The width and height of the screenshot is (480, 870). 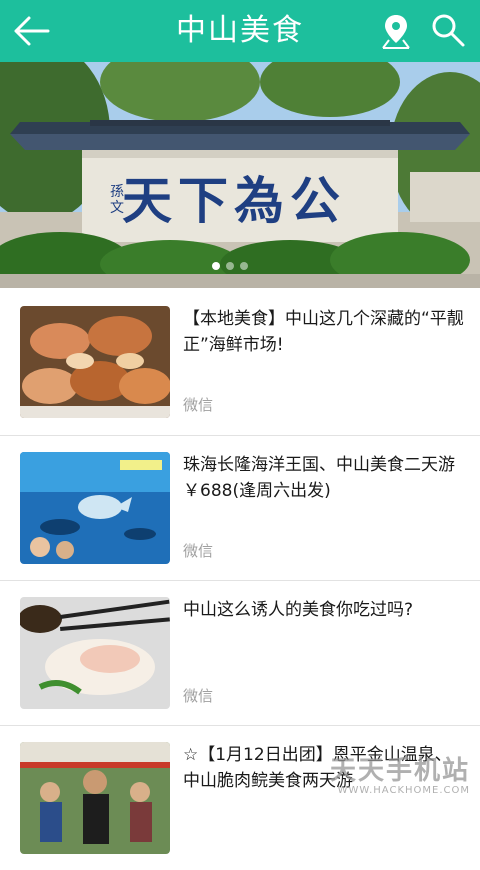 What do you see at coordinates (216, 266) in the screenshot?
I see `carousel-dot-active` at bounding box center [216, 266].